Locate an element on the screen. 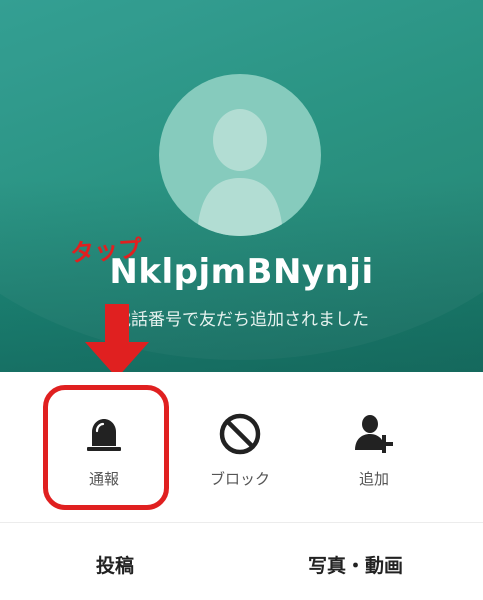 This screenshot has height=600, width=483. tab-posts: 投稿 is located at coordinates (115, 564).